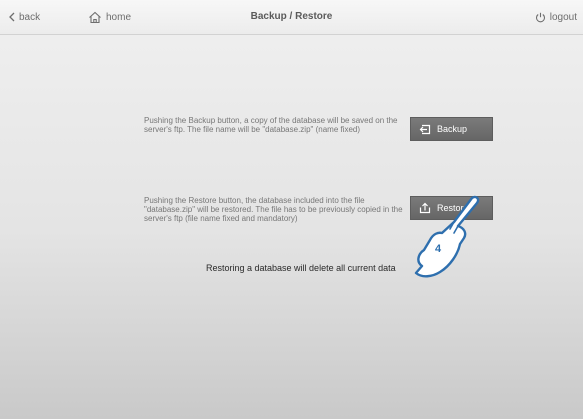 The image size is (583, 419). Describe the element at coordinates (438, 249) in the screenshot. I see `step-number-badge: 4` at that location.